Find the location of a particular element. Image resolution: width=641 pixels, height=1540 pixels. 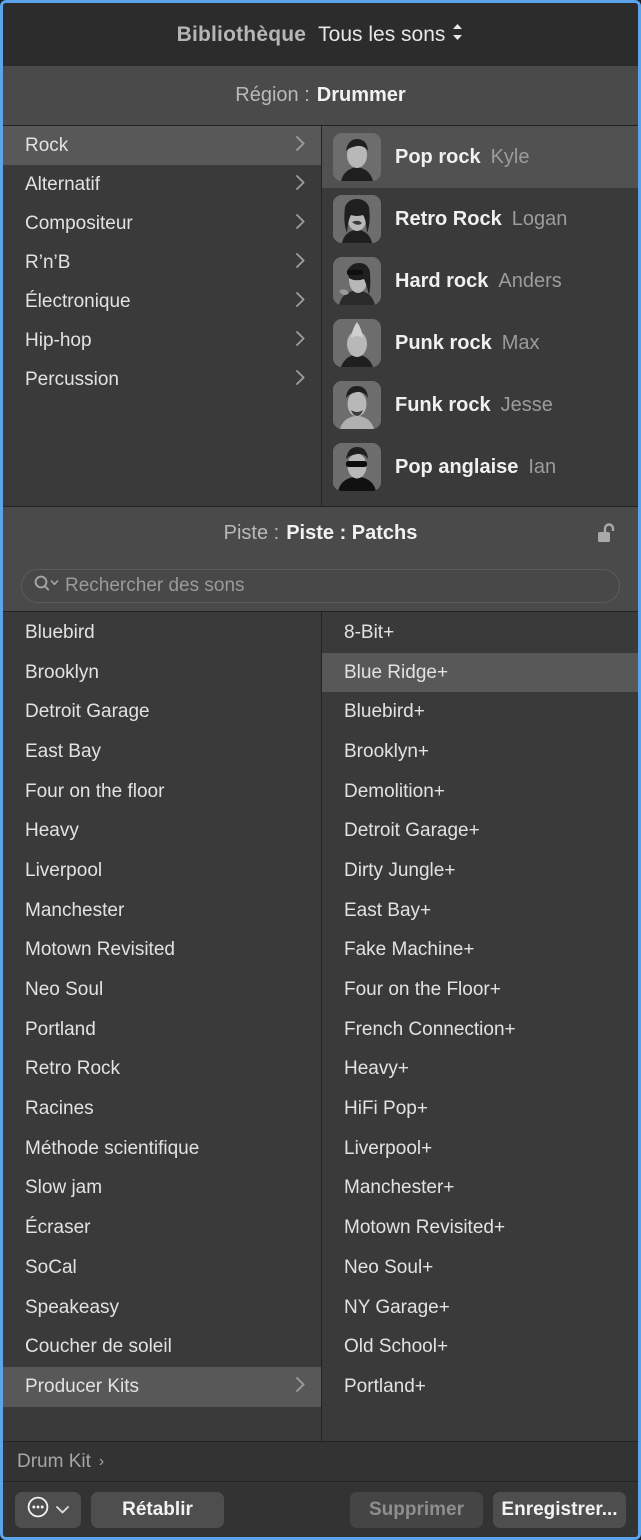

drummer-row: Pop rock Kyle is located at coordinates (480, 157).